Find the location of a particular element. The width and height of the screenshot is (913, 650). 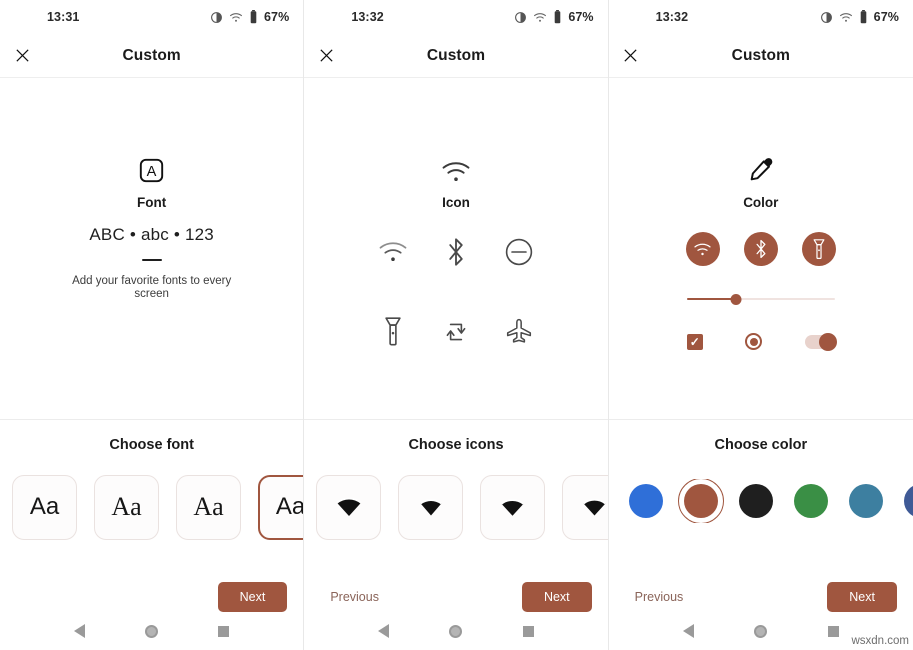

slider-thumb is located at coordinates (736, 299).